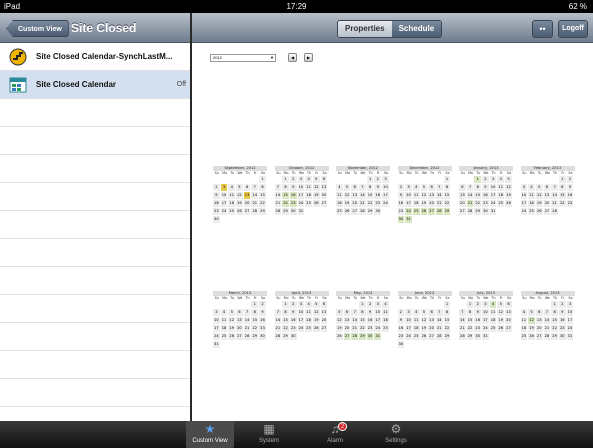 This screenshot has width=593, height=448. What do you see at coordinates (396, 434) in the screenshot?
I see `tab-settings: ⚙ Settings` at bounding box center [396, 434].